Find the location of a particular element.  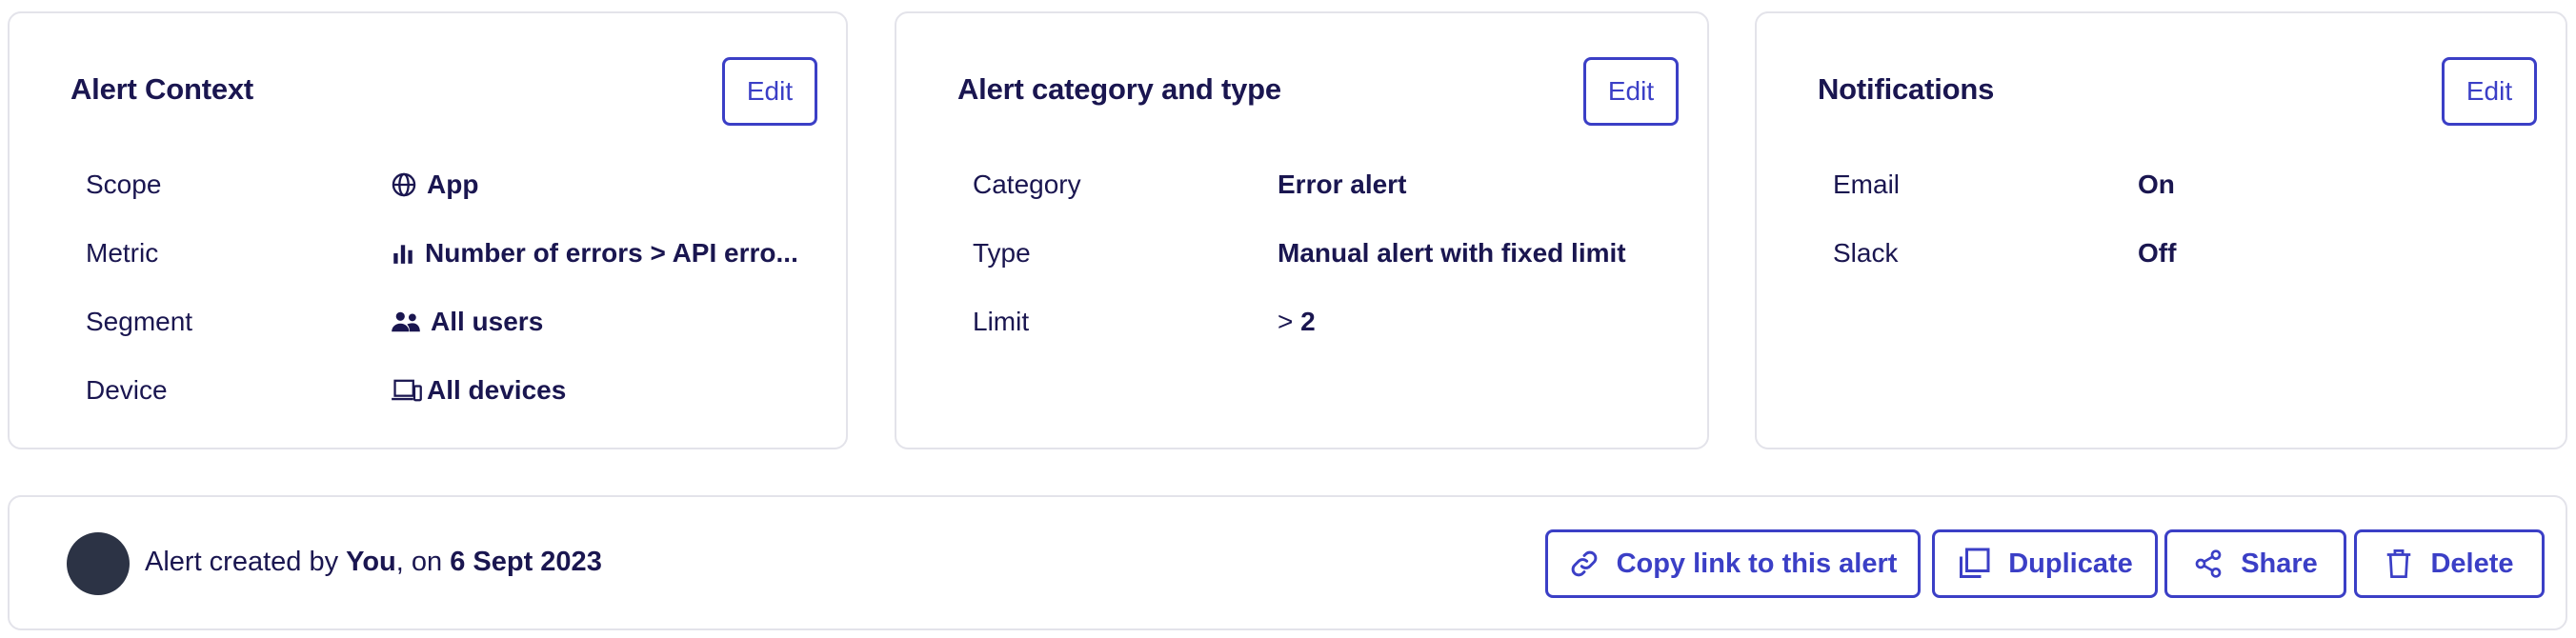

share-button: Share is located at coordinates (2255, 563).